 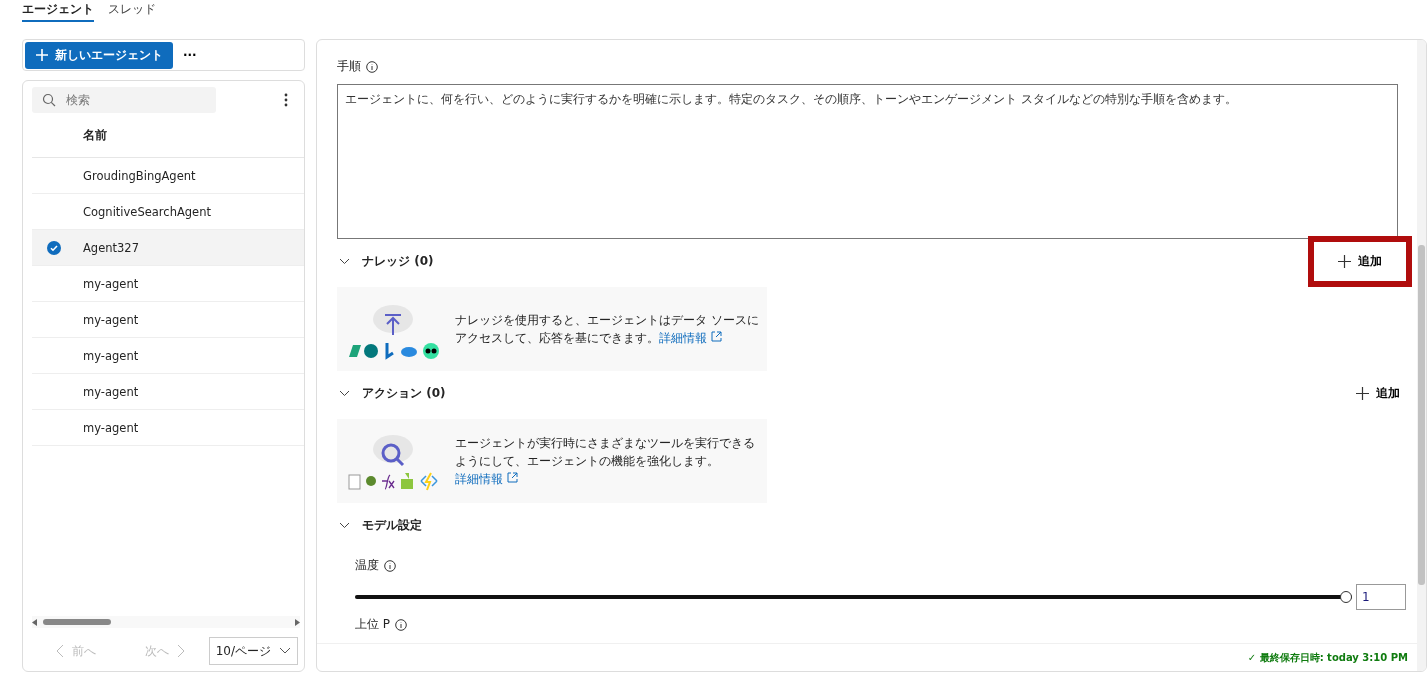 I want to click on tab: スレッド, so click(x=132, y=11).